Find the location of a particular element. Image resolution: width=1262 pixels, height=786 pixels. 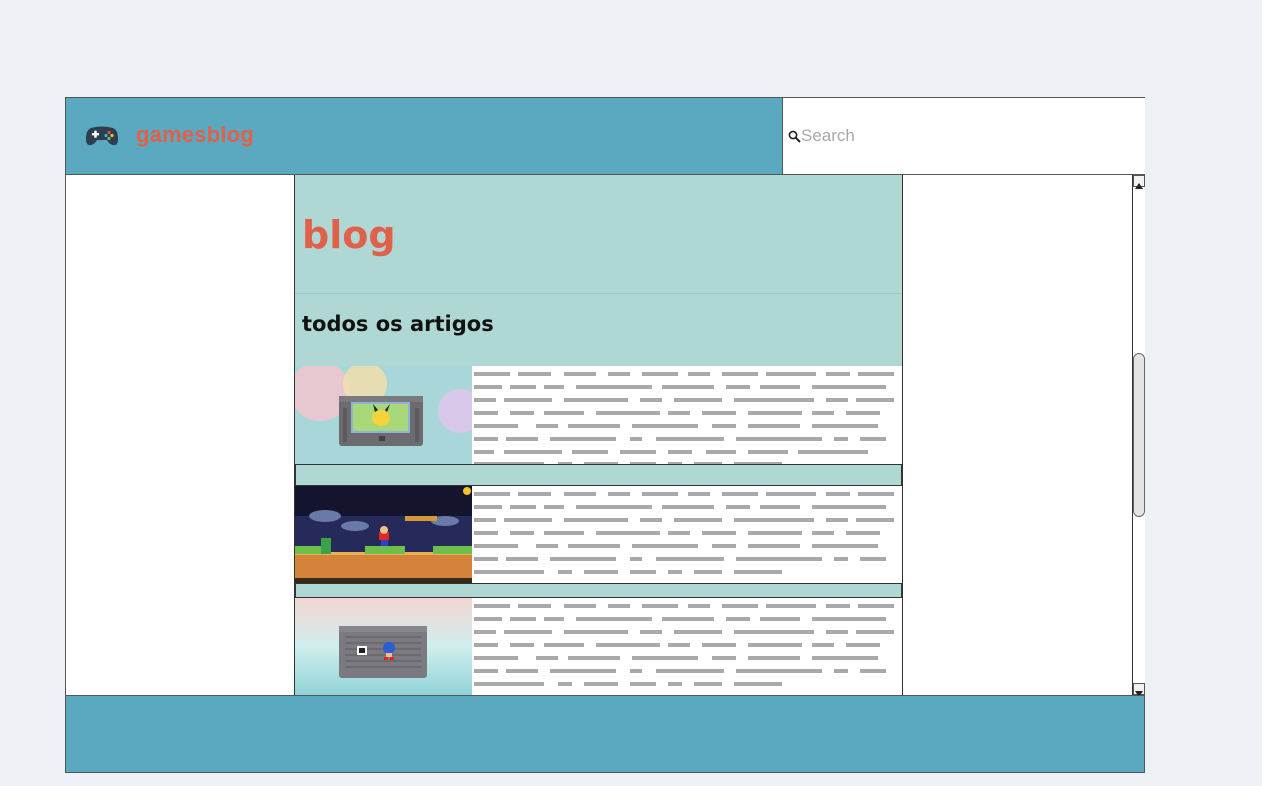

footer-bar is located at coordinates (605, 733).